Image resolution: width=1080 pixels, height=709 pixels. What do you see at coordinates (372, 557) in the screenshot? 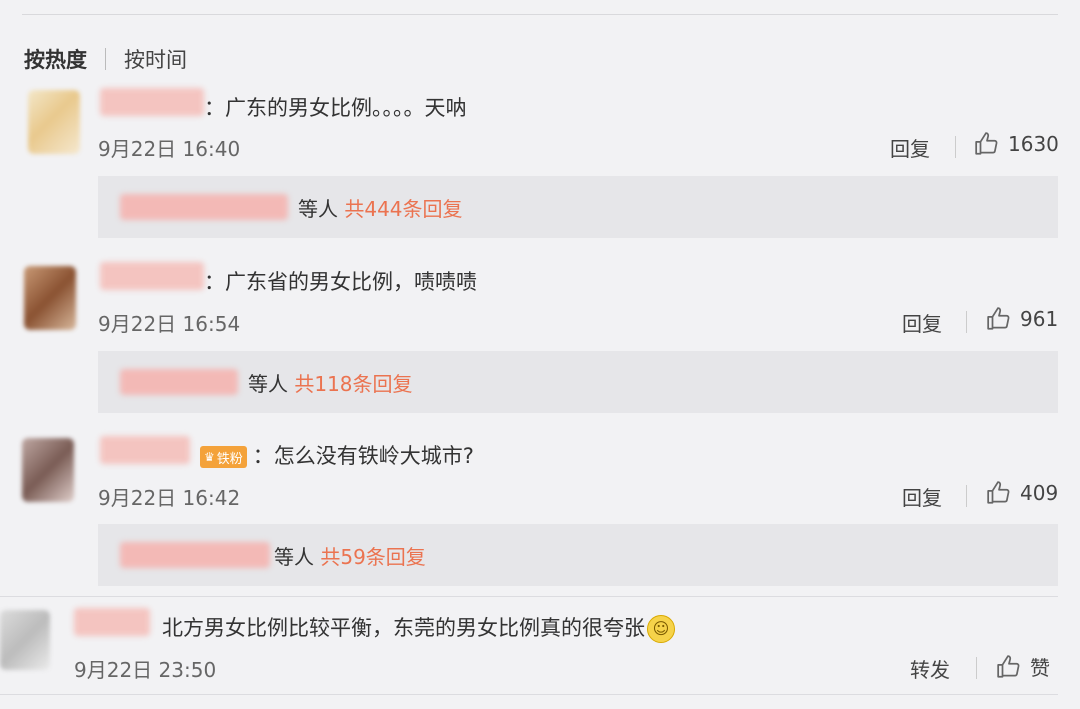
I see `reply-count-link: 共59条回复` at bounding box center [372, 557].